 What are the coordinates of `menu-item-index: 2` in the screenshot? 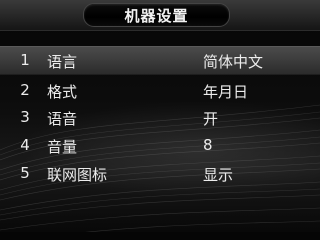 It's located at (25, 90).